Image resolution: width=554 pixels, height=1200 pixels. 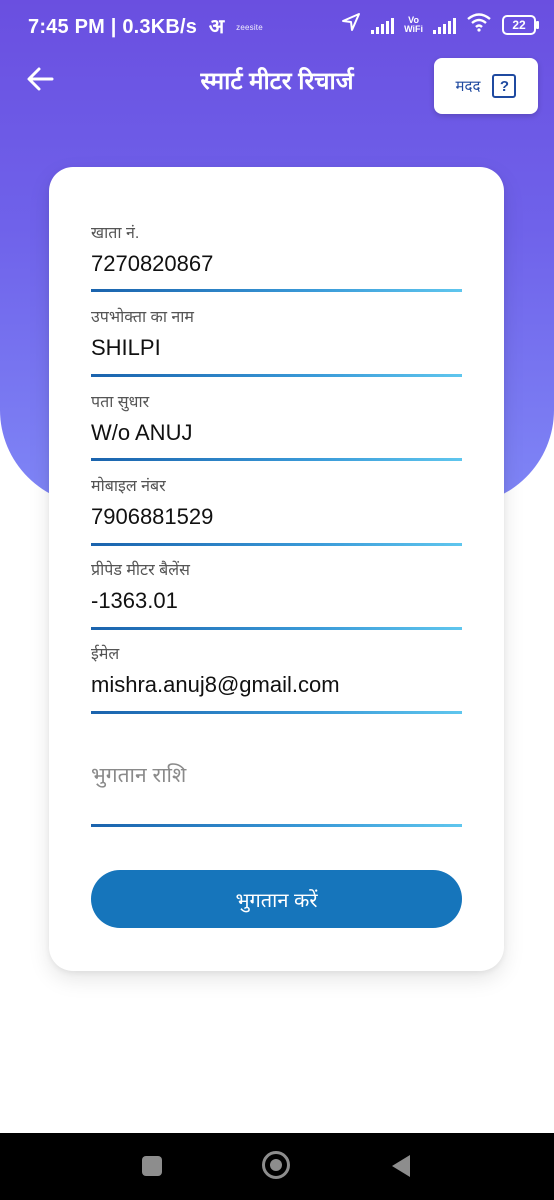 I want to click on wifi-icon, so click(x=479, y=24).